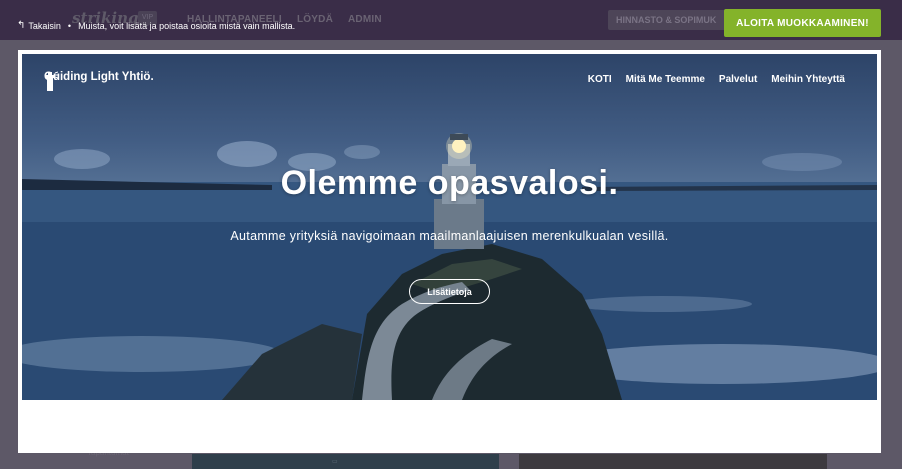 The height and width of the screenshot is (469, 902). What do you see at coordinates (802, 23) in the screenshot?
I see `start-editing-button: ALOITA MUOKKAAMINEN!` at bounding box center [802, 23].